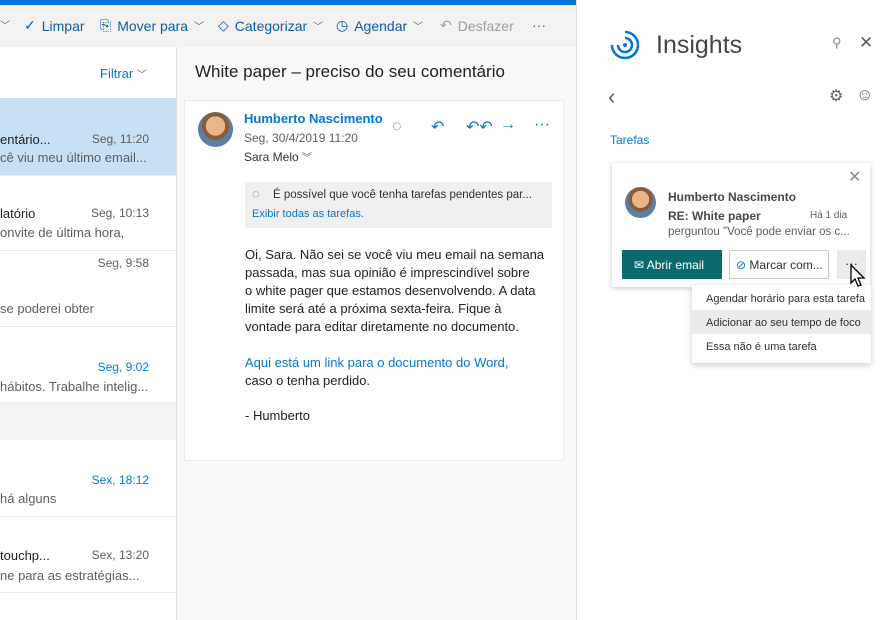 The image size is (896, 620). Describe the element at coordinates (672, 264) in the screenshot. I see `open-email-button: ✉ Abrir email` at that location.